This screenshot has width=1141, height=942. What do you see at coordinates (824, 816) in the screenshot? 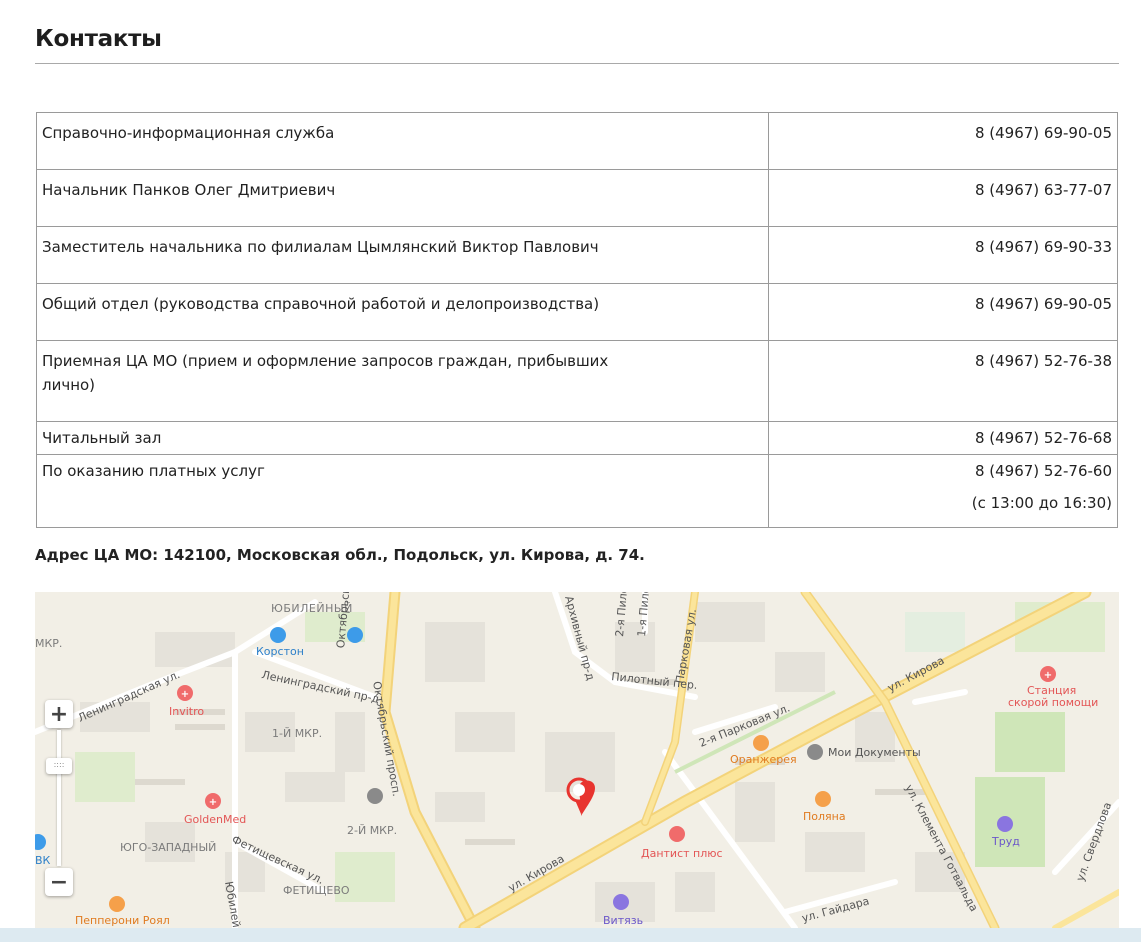
I see `map-label: Поляна` at bounding box center [824, 816].